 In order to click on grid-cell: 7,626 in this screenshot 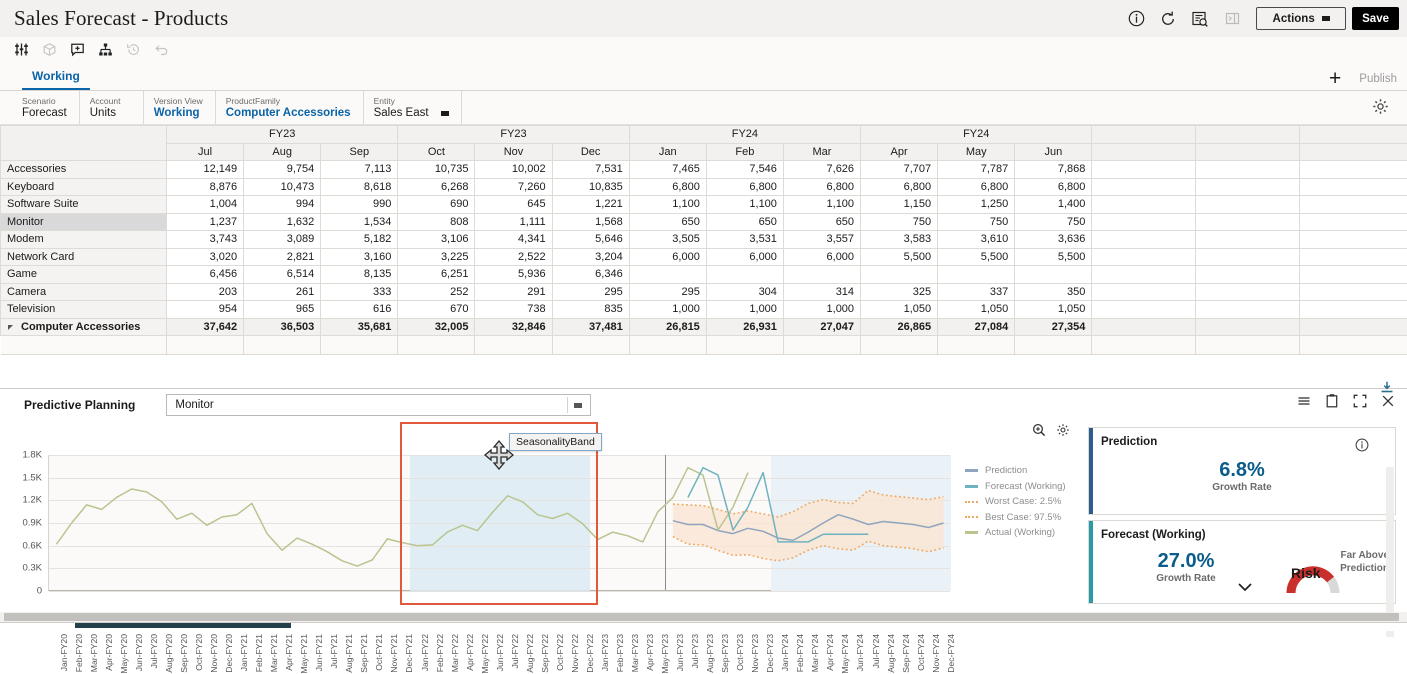, I will do `click(821, 170)`.